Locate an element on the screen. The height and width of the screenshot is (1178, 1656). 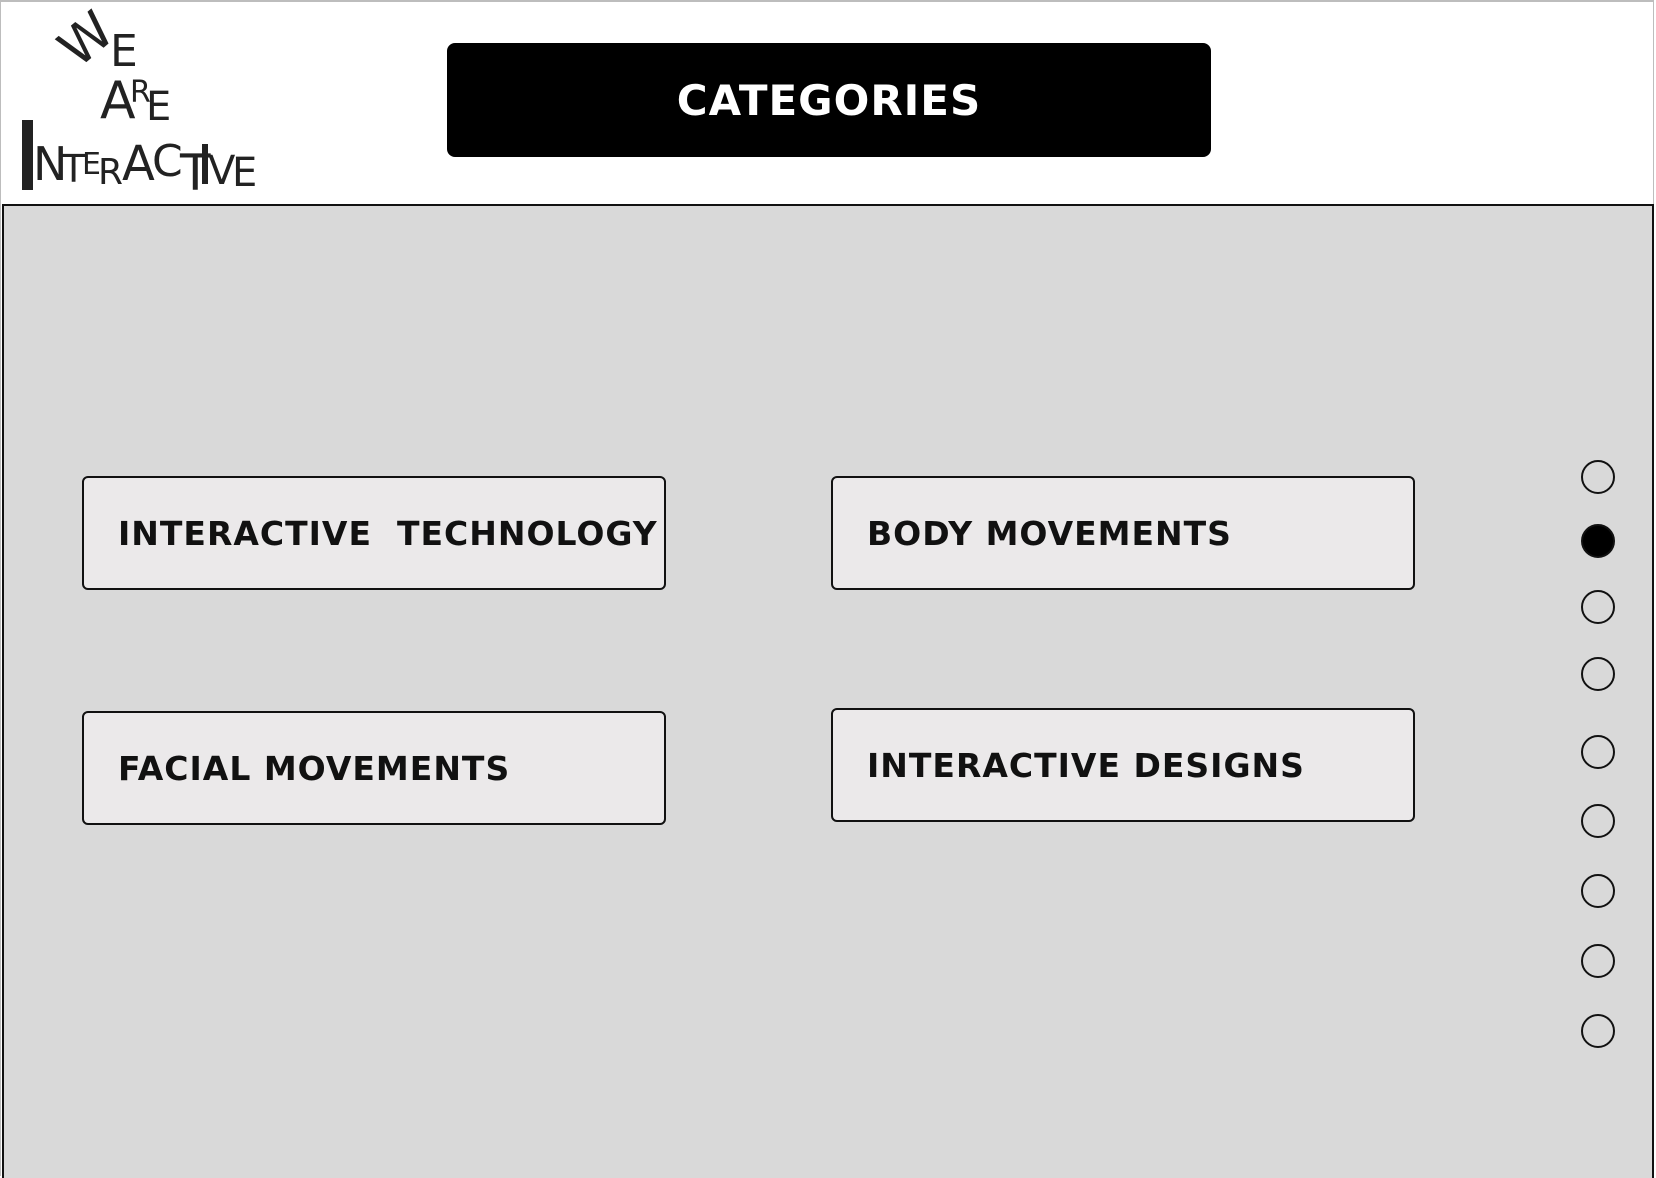
svg-text: C is located at coordinates (167, 161).